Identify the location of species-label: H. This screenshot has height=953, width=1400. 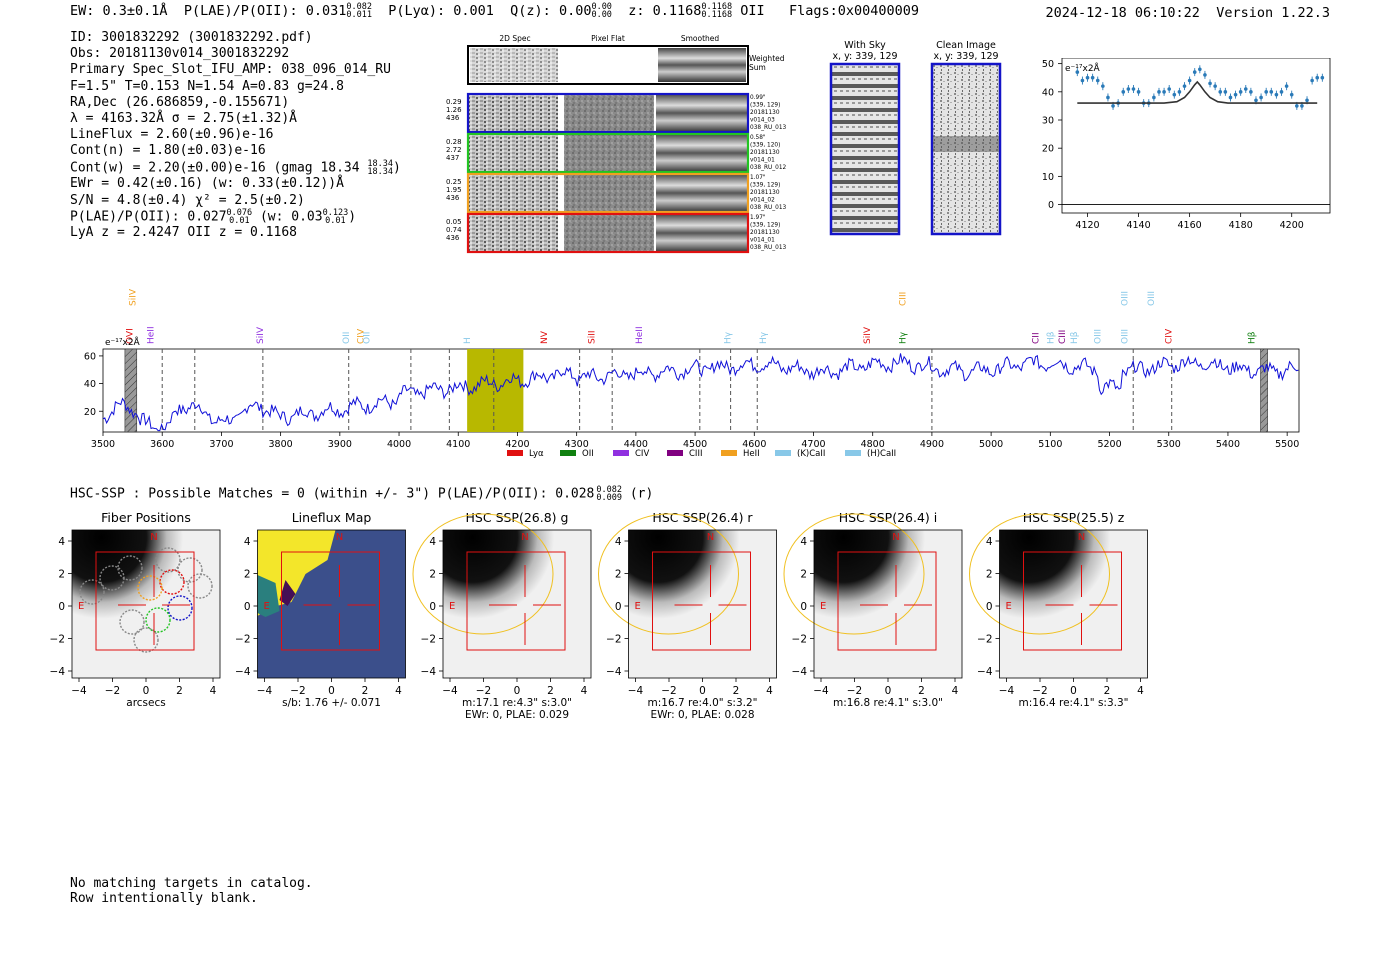
(468, 340).